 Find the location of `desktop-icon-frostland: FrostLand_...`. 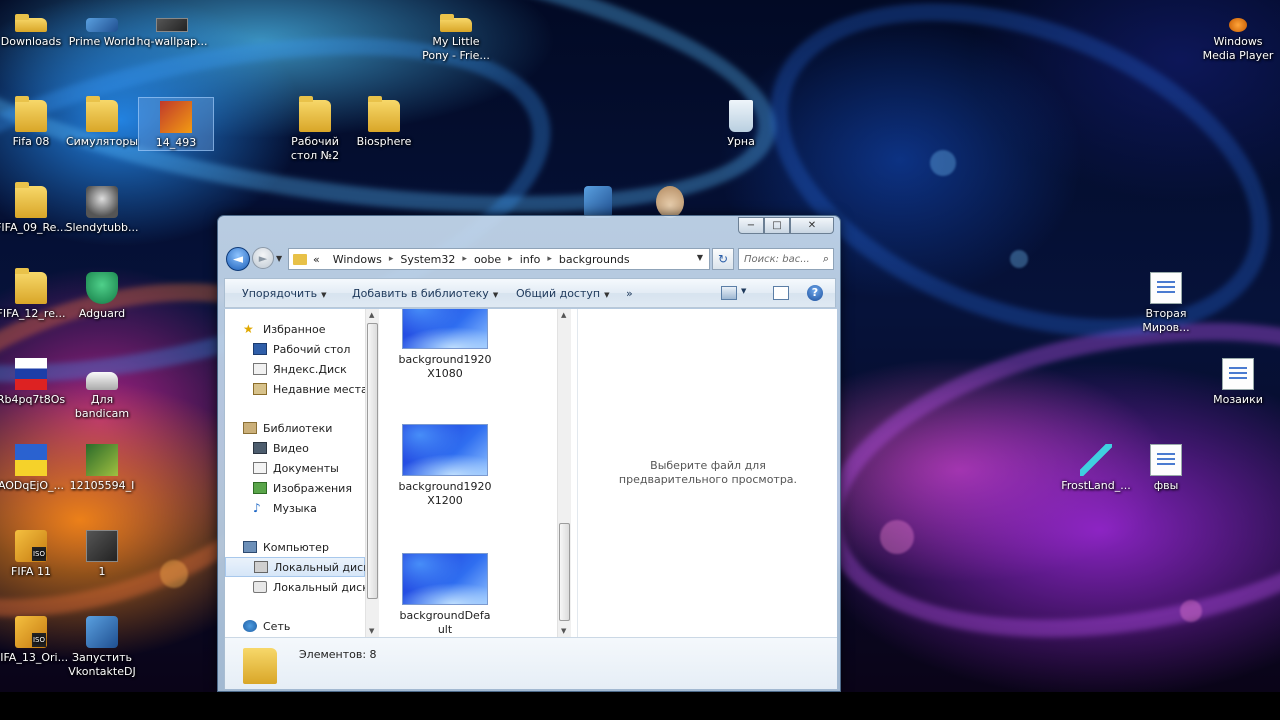

desktop-icon-frostland: FrostLand_... is located at coordinates (1096, 468).